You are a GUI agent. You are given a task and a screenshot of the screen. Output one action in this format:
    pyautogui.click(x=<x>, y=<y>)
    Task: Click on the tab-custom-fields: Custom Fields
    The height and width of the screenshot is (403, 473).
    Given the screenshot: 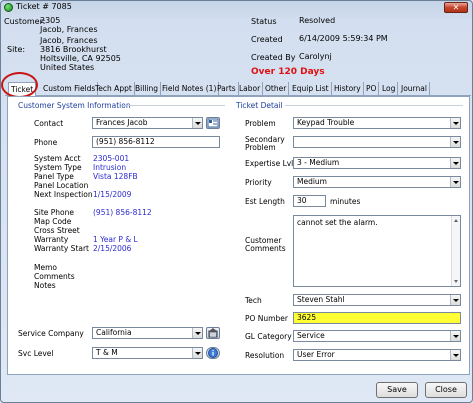 What is the action you would take?
    pyautogui.click(x=70, y=89)
    